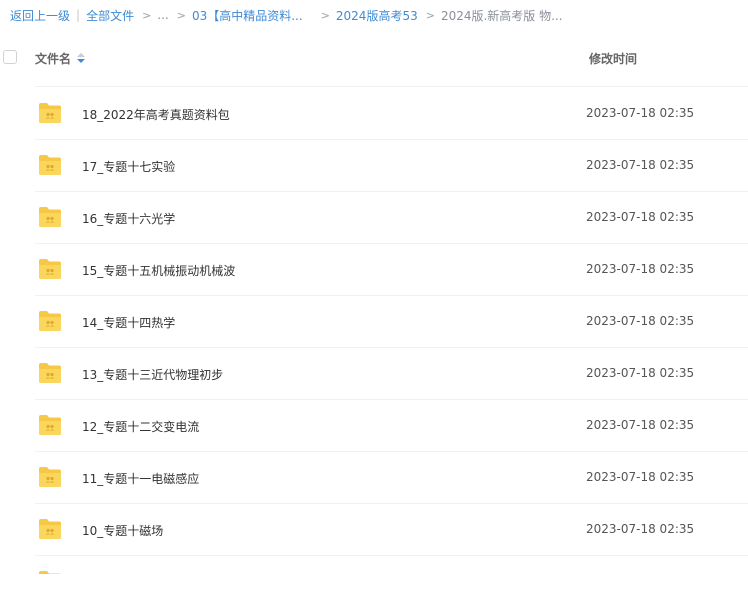  Describe the element at coordinates (140, 426) in the screenshot. I see `folder-name: 12_专题十二交变电流` at that location.